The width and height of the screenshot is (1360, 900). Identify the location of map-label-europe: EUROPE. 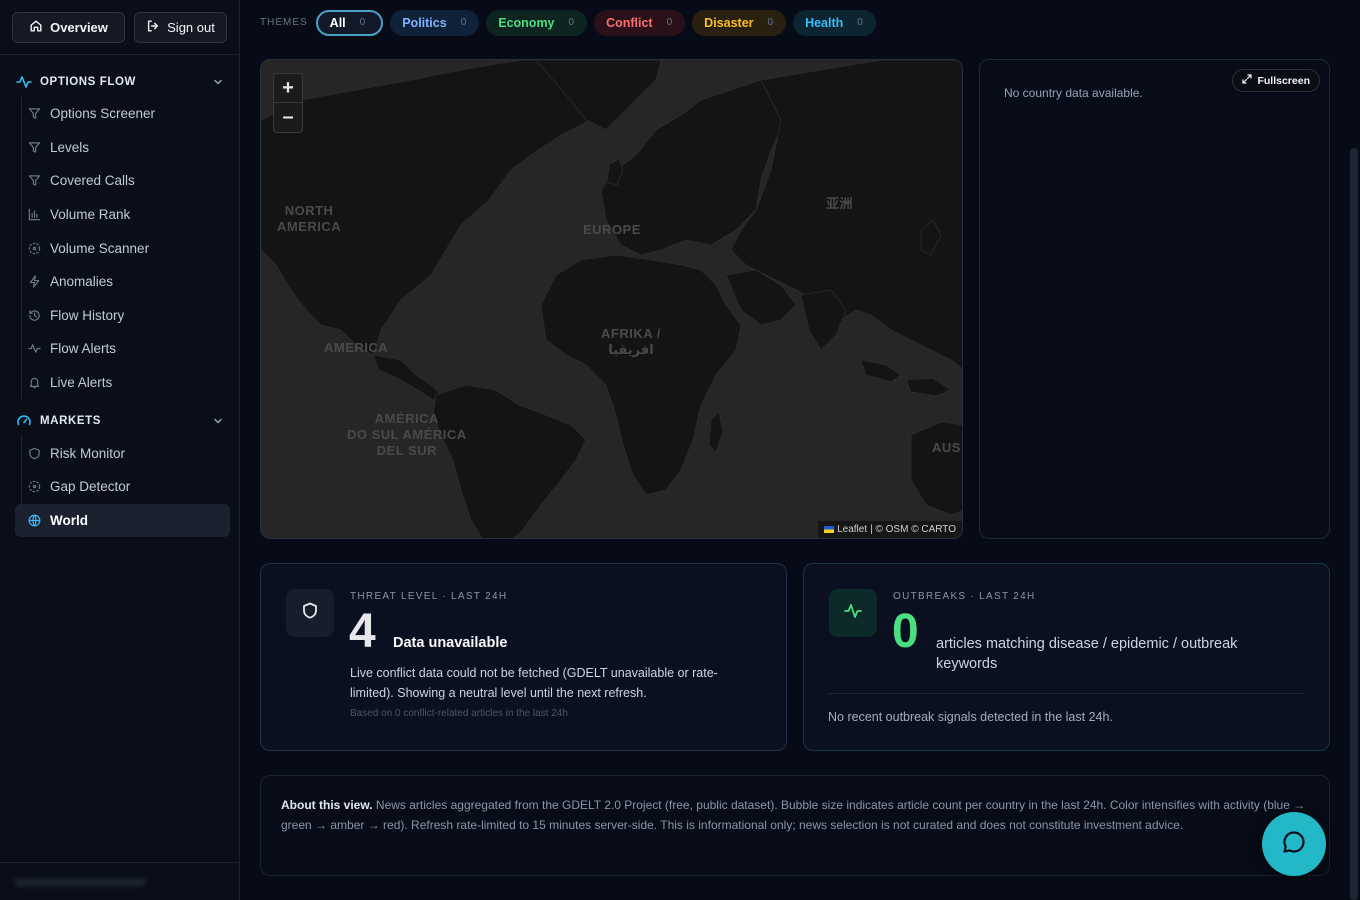
(612, 229).